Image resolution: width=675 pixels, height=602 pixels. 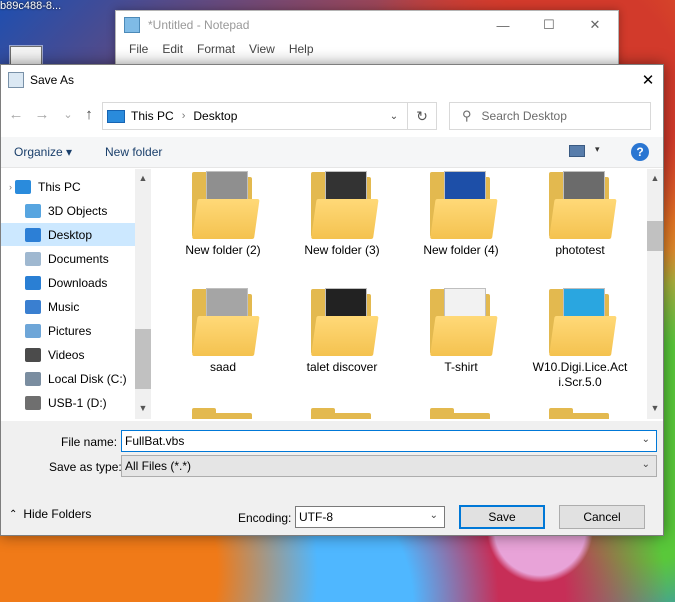 I want to click on folder-item: phototest, so click(x=580, y=213).